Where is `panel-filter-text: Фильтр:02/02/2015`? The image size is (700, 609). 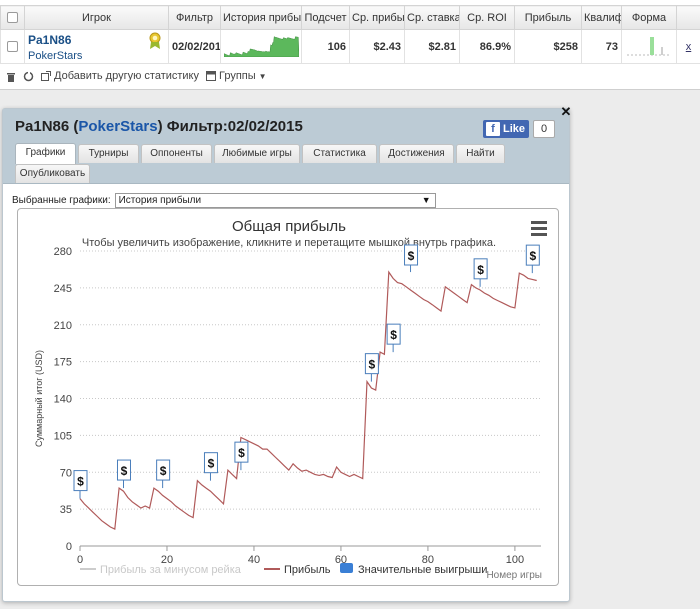
panel-filter-text: Фильтр:02/02/2015 is located at coordinates (234, 126).